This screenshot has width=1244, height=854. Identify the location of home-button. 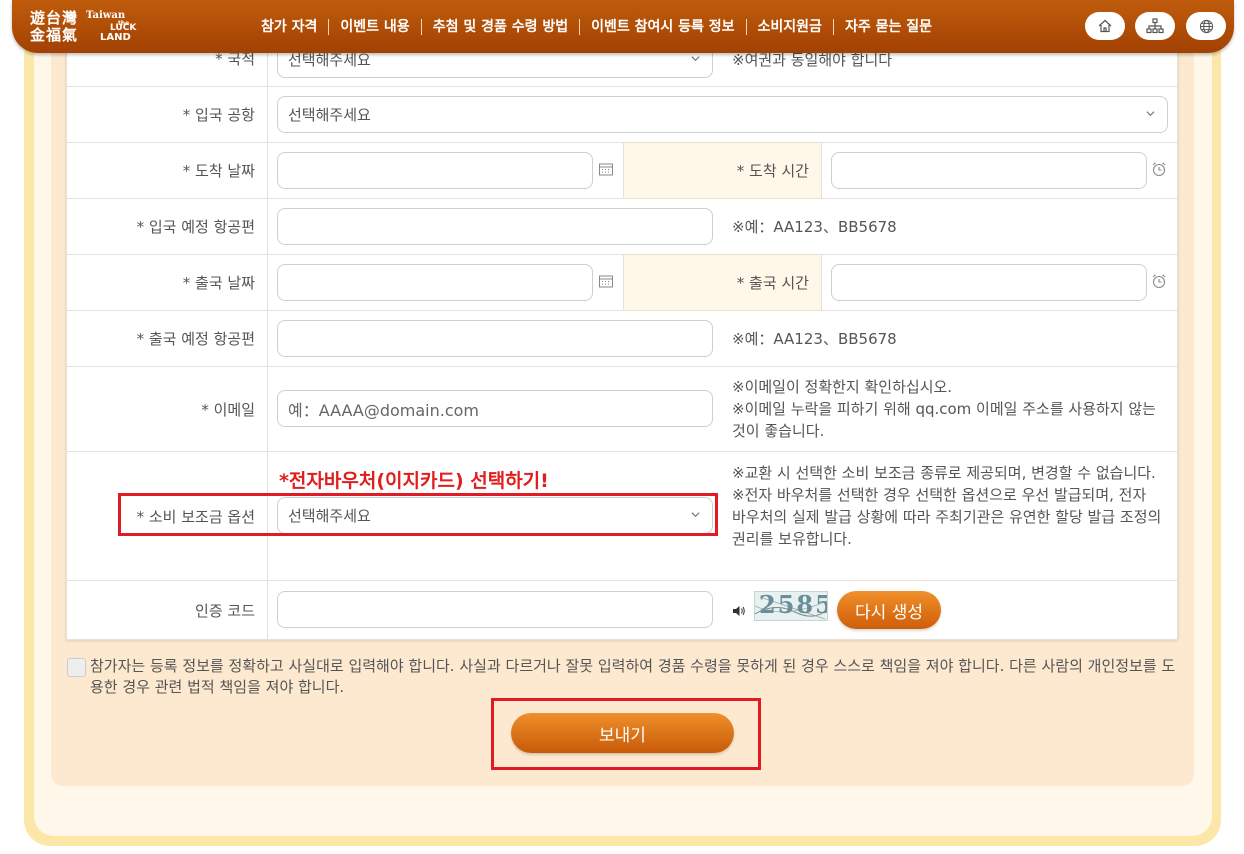
(1105, 26).